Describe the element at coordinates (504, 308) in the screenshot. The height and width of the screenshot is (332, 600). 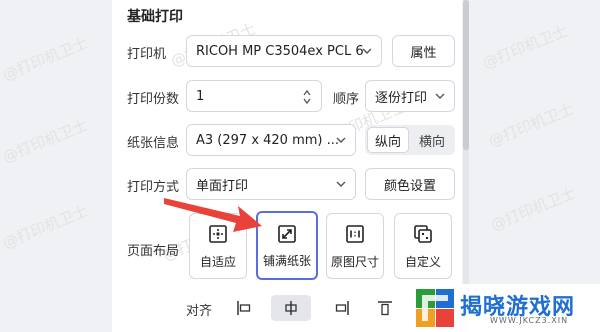
I see `site-logo: 揭晓游戏网 WWW.JKCZ3.XIN` at that location.